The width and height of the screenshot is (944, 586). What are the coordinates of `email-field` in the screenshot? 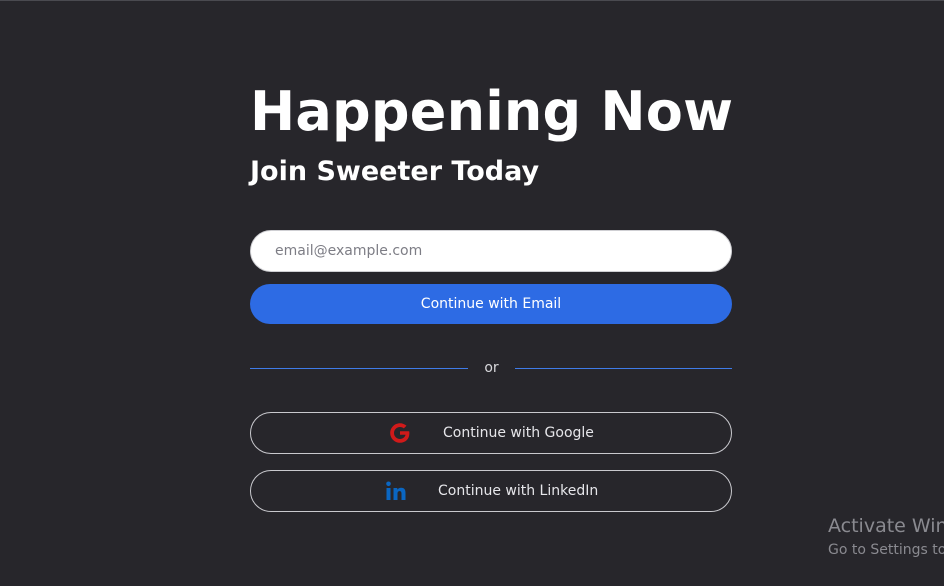 It's located at (491, 251).